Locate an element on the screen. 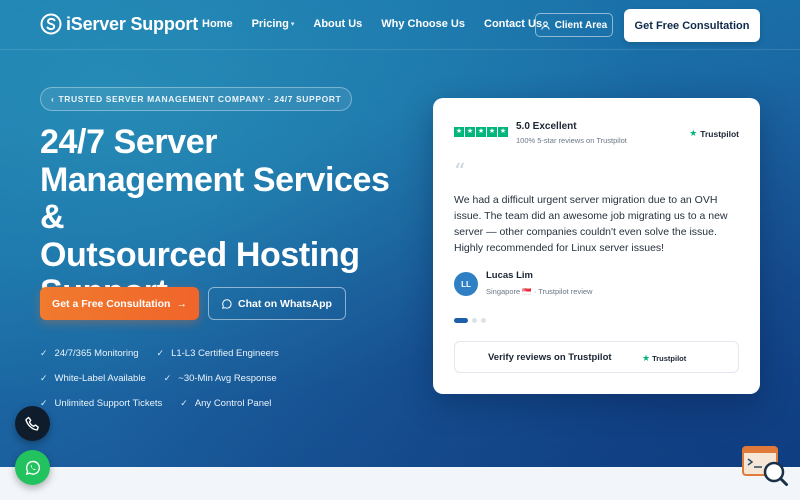  feature-item: ✓ White-Label Available is located at coordinates (93, 378).